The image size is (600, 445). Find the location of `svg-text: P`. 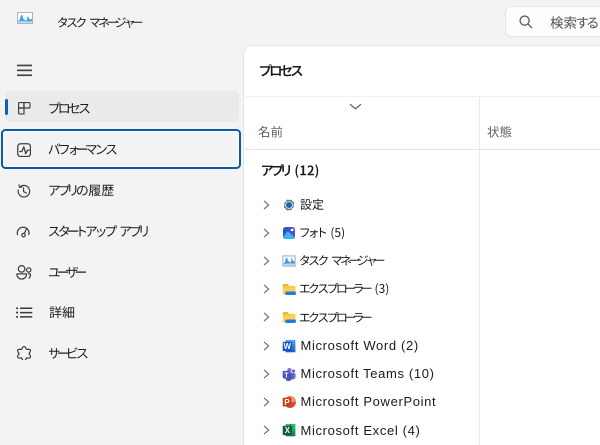

svg-text: P is located at coordinates (286, 402).